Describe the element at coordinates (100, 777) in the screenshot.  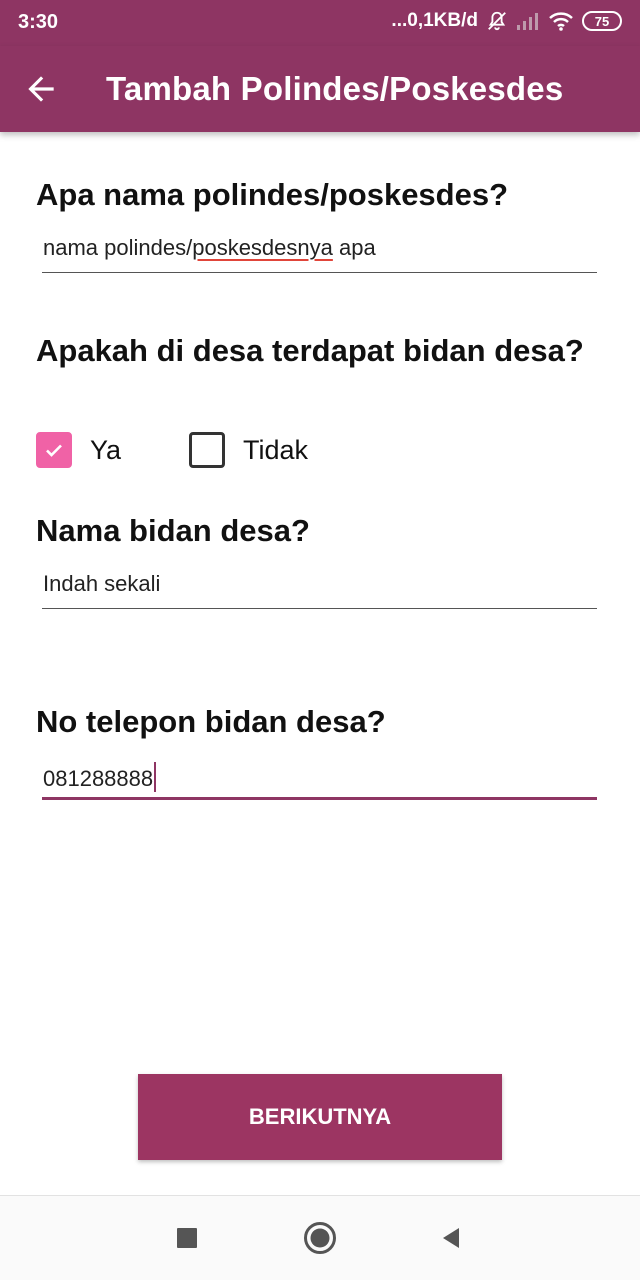
I see `bidan-phone-value: 081288888` at that location.